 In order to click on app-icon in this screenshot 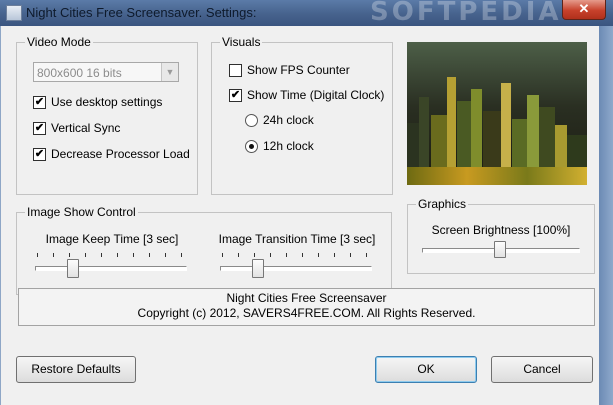, I will do `click(14, 13)`.